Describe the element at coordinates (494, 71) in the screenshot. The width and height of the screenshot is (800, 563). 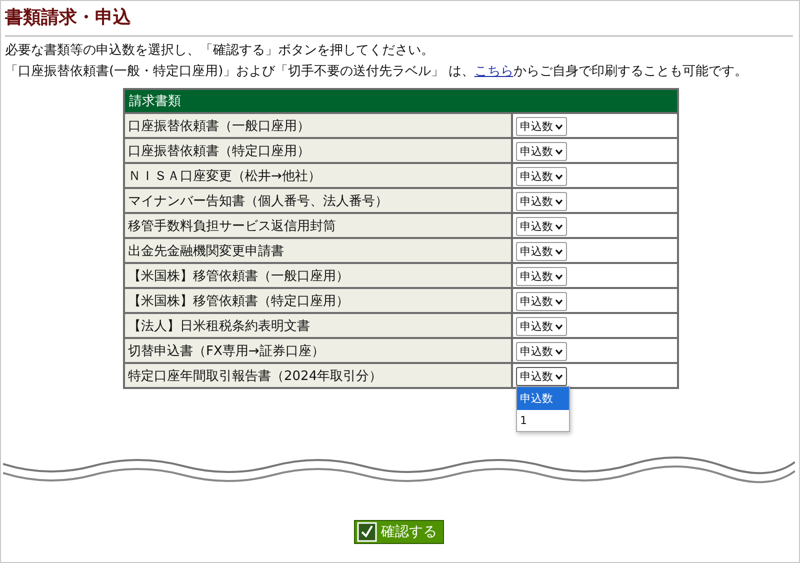
I see `print-link: こちら` at that location.